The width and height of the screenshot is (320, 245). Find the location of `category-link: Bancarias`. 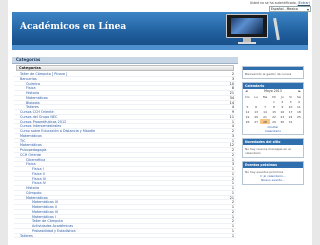

category-link: Bancarias is located at coordinates (116, 79).